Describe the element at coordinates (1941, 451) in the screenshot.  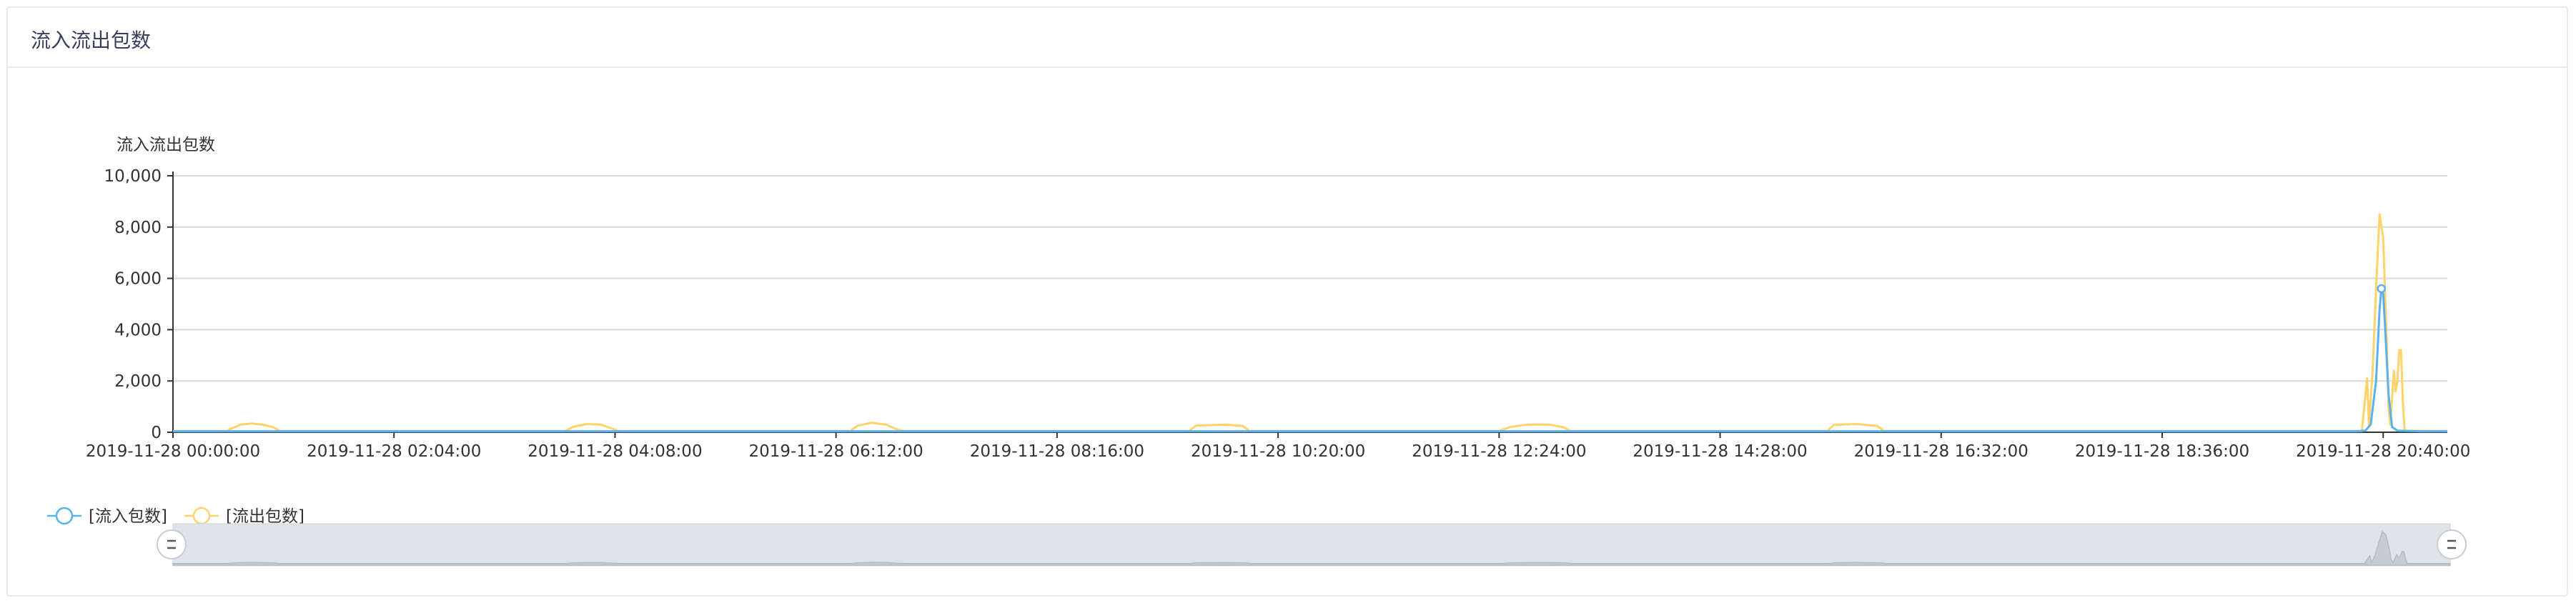
I see `x-tick-label: 2019-11-28 16:32:00` at that location.